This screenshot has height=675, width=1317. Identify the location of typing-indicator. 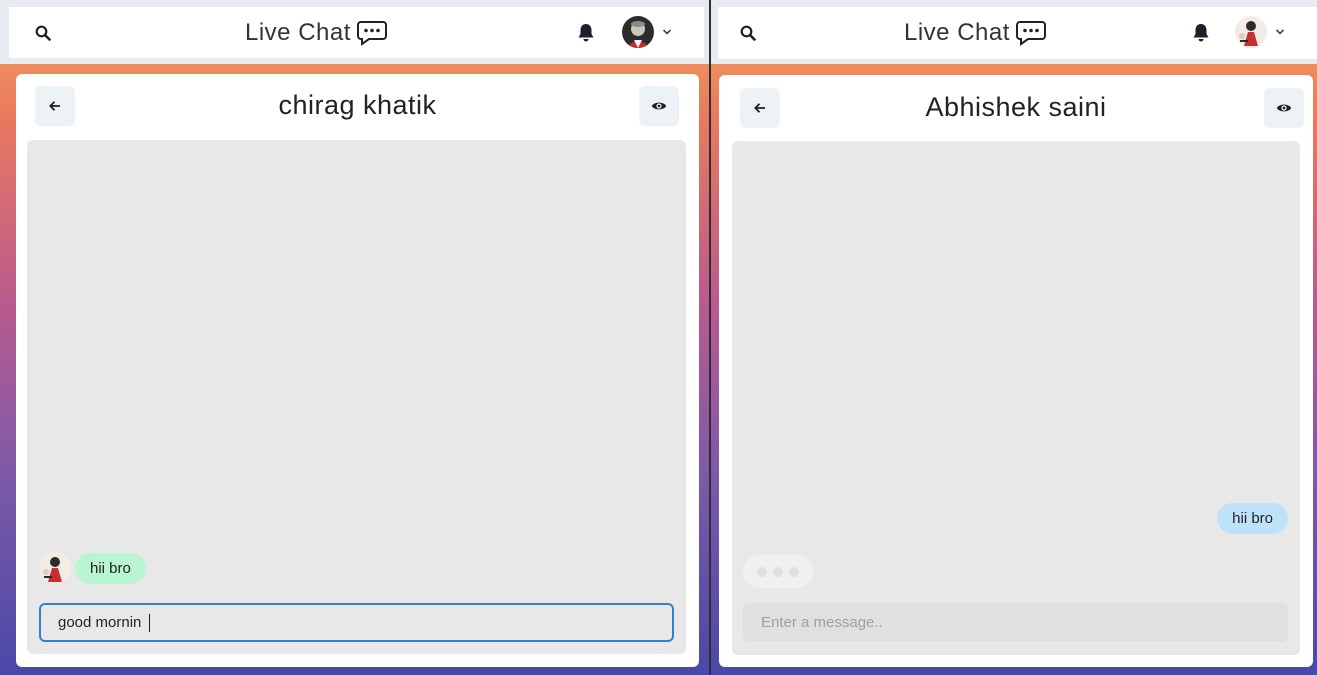
(778, 571).